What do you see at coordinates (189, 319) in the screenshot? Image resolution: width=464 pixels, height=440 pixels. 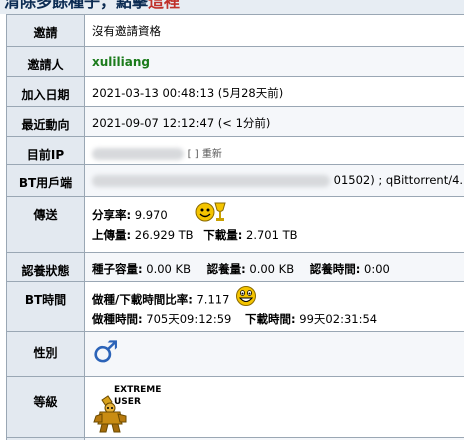 I see `seed-time-value: 705天09:12:59` at bounding box center [189, 319].